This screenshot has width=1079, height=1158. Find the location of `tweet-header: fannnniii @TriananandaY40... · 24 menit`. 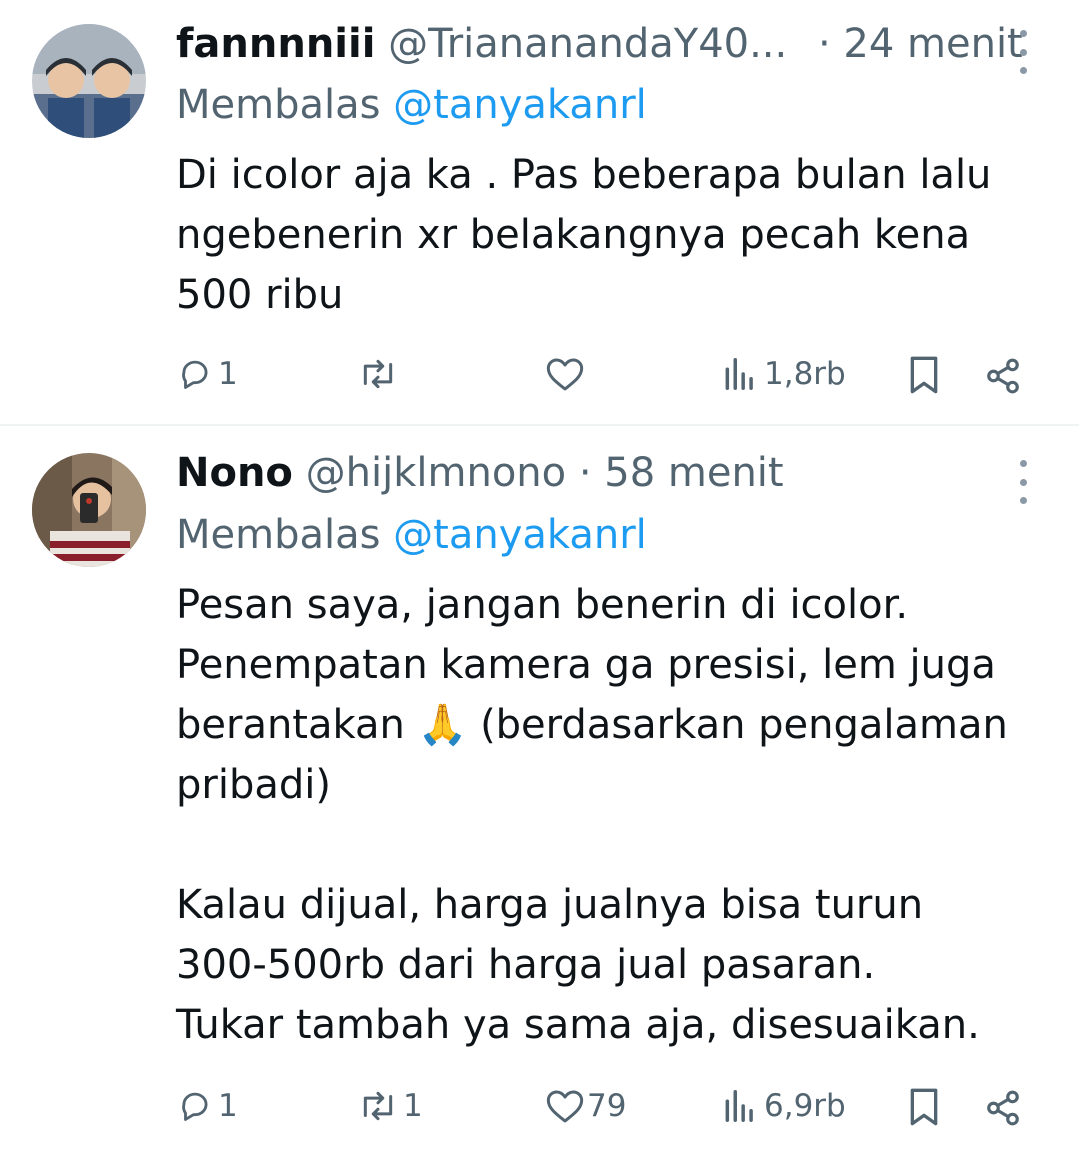

tweet-header: fannnniii @TriananandaY40... · 24 menit is located at coordinates (599, 44).